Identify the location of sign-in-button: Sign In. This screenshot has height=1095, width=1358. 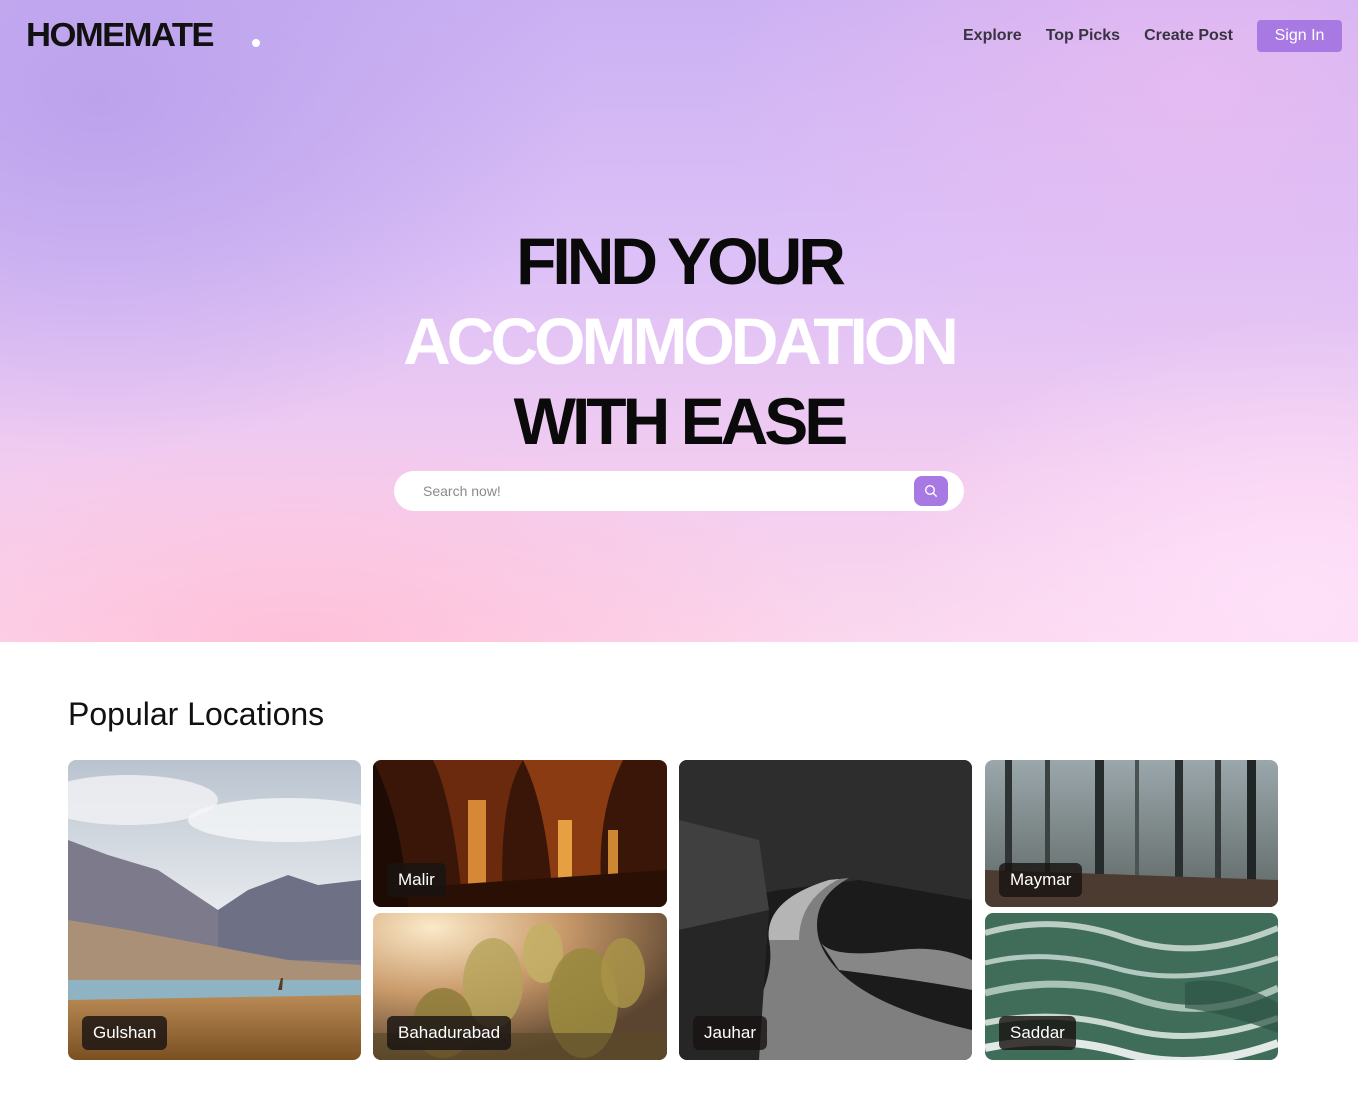
(1299, 36).